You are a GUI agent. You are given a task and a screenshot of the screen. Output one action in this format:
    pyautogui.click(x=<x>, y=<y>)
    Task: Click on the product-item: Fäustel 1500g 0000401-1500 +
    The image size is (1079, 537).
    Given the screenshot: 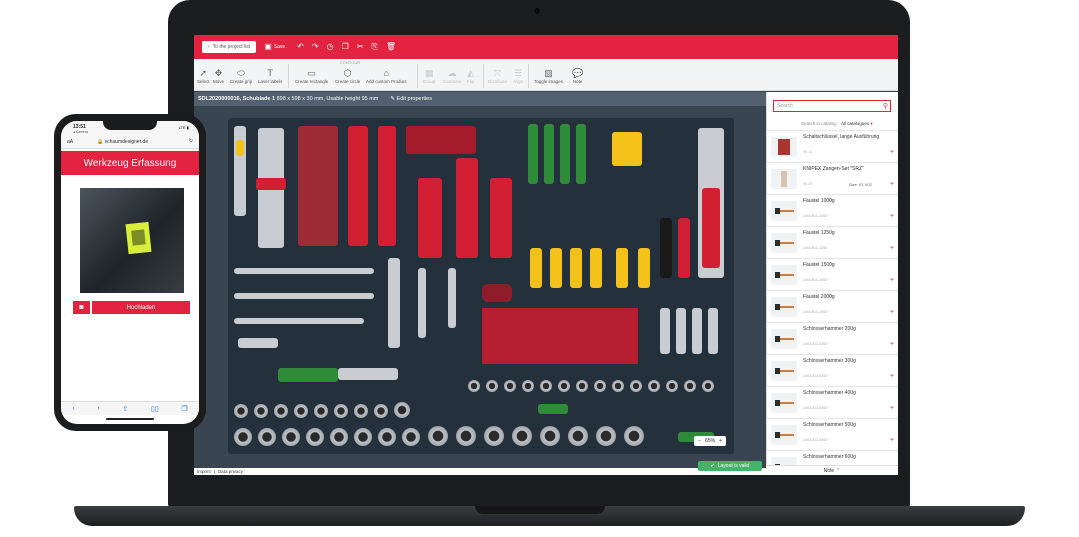 What is the action you would take?
    pyautogui.click(x=832, y=274)
    